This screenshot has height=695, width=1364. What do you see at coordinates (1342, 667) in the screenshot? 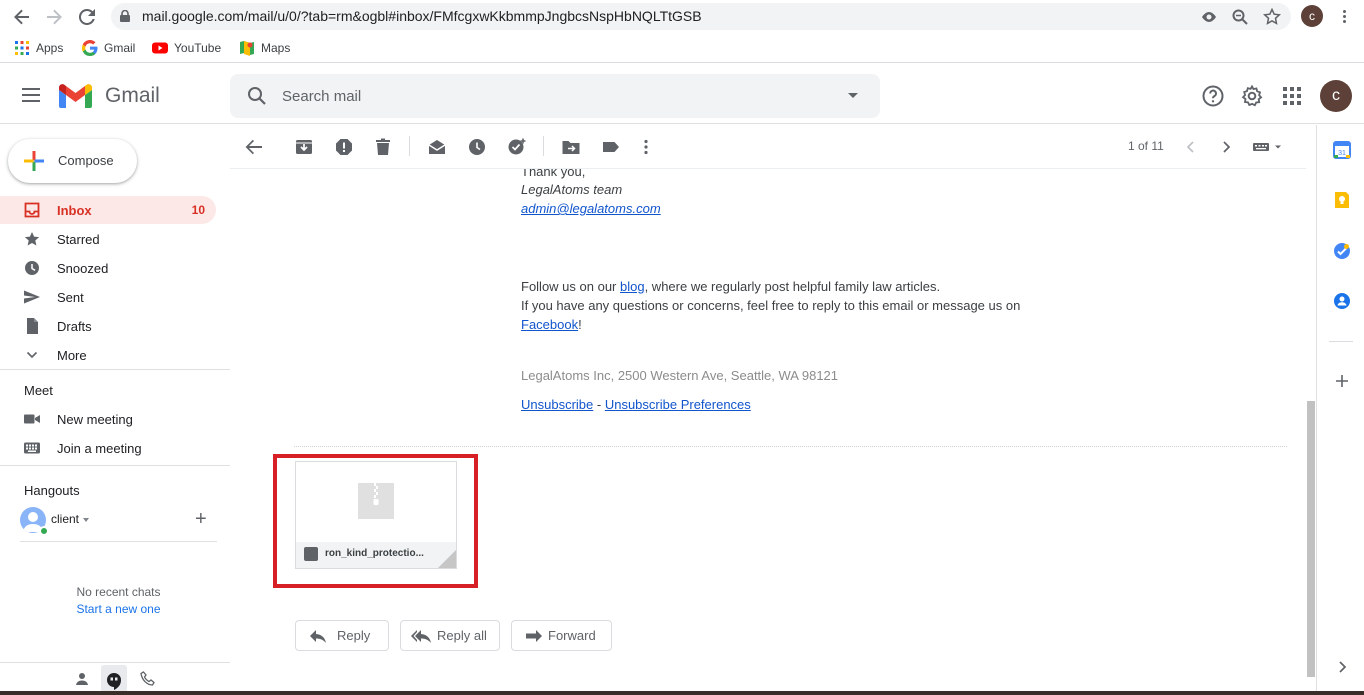
I see `expand-panel-chevron-icon` at bounding box center [1342, 667].